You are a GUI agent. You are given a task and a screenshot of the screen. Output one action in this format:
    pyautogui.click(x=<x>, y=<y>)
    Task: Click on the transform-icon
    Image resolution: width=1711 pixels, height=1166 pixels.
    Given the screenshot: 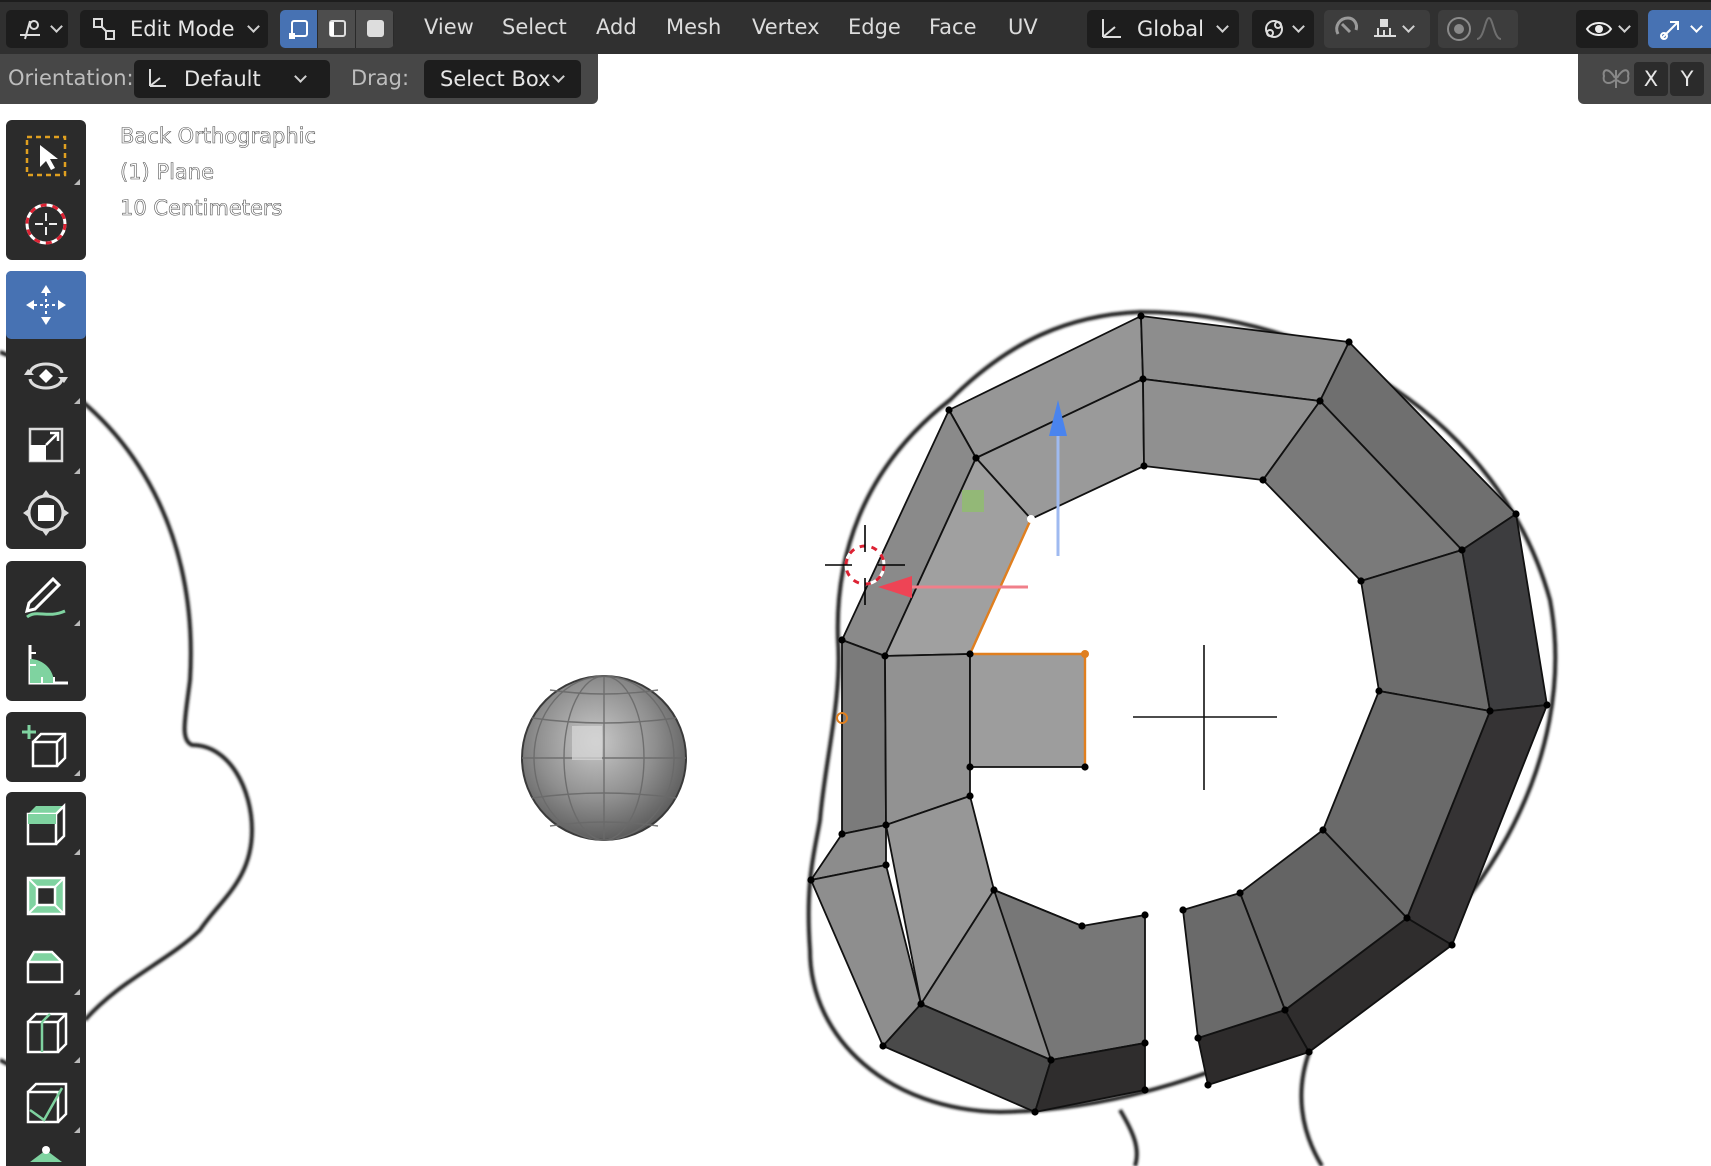 What is the action you would take?
    pyautogui.click(x=46, y=513)
    